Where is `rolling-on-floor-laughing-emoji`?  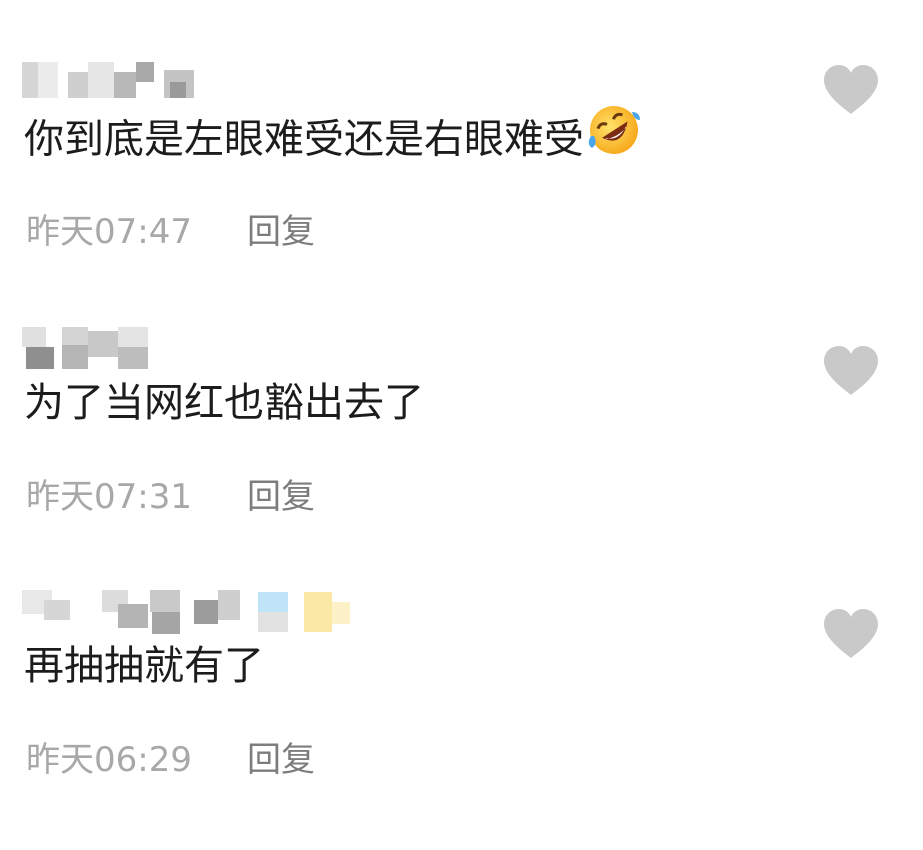
rolling-on-floor-laughing-emoji is located at coordinates (614, 137).